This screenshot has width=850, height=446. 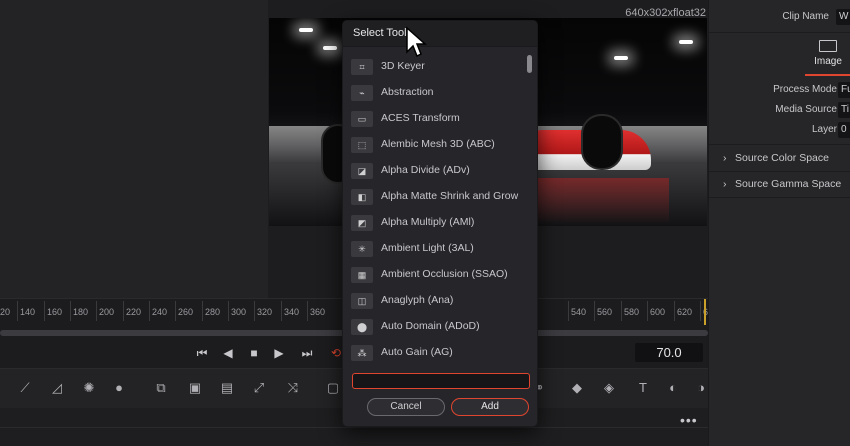 I want to click on resize-tool-icon: ⤢, so click(x=259, y=388).